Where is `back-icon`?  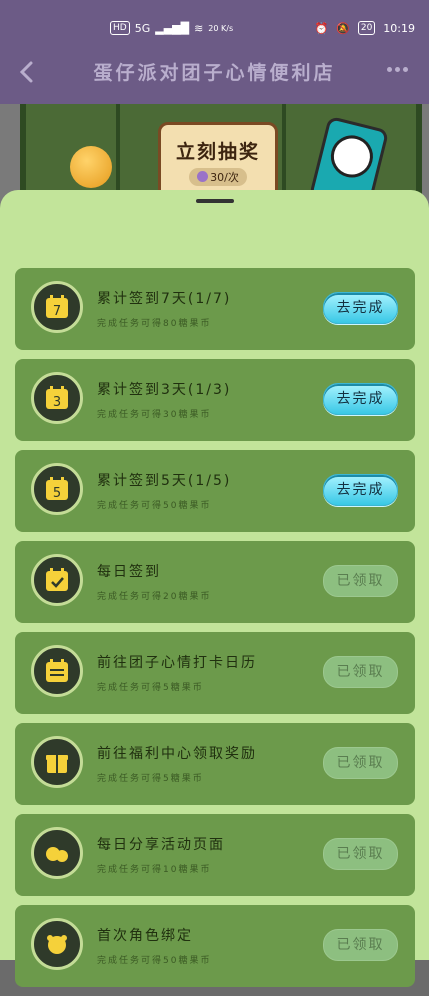
back-icon is located at coordinates (28, 72).